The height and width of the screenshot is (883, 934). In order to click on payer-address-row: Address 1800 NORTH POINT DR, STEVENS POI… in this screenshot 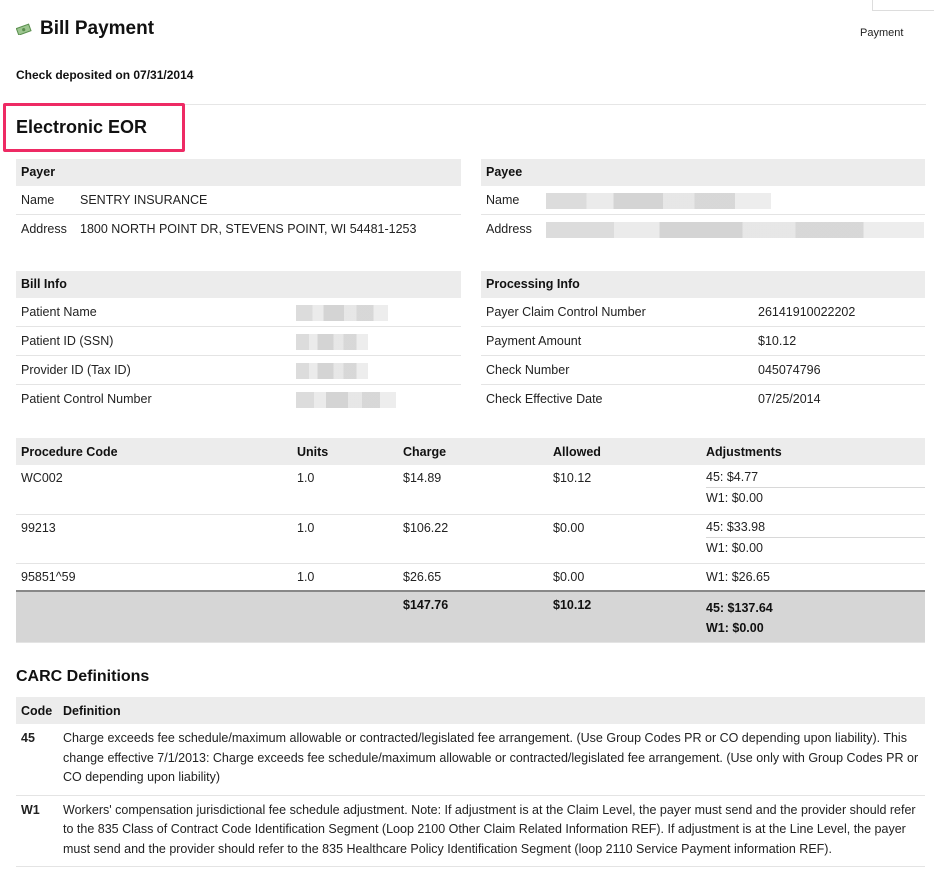, I will do `click(238, 229)`.